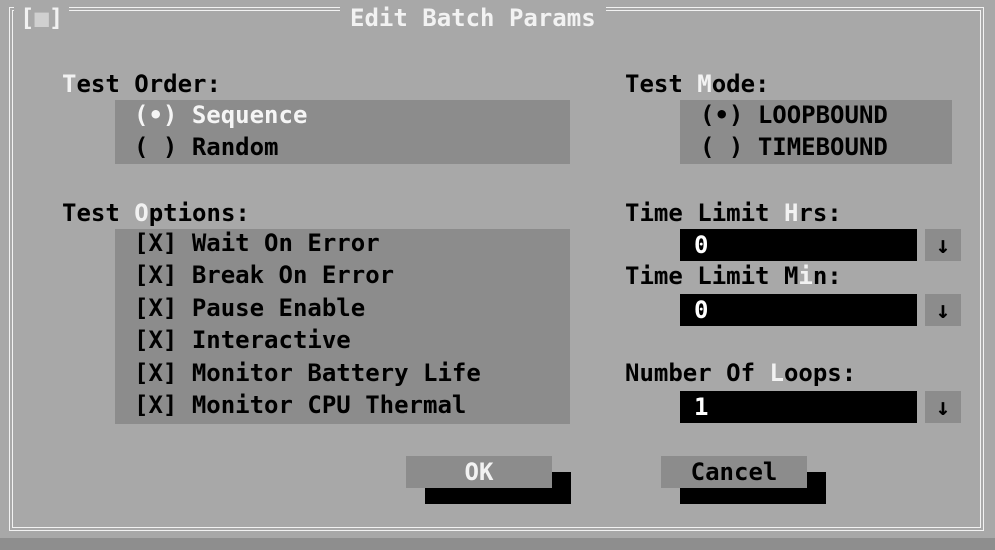 This screenshot has height=550, width=995. Describe the element at coordinates (704, 213) in the screenshot. I see `time-limit-hrs-label-pre: Time Limit` at that location.